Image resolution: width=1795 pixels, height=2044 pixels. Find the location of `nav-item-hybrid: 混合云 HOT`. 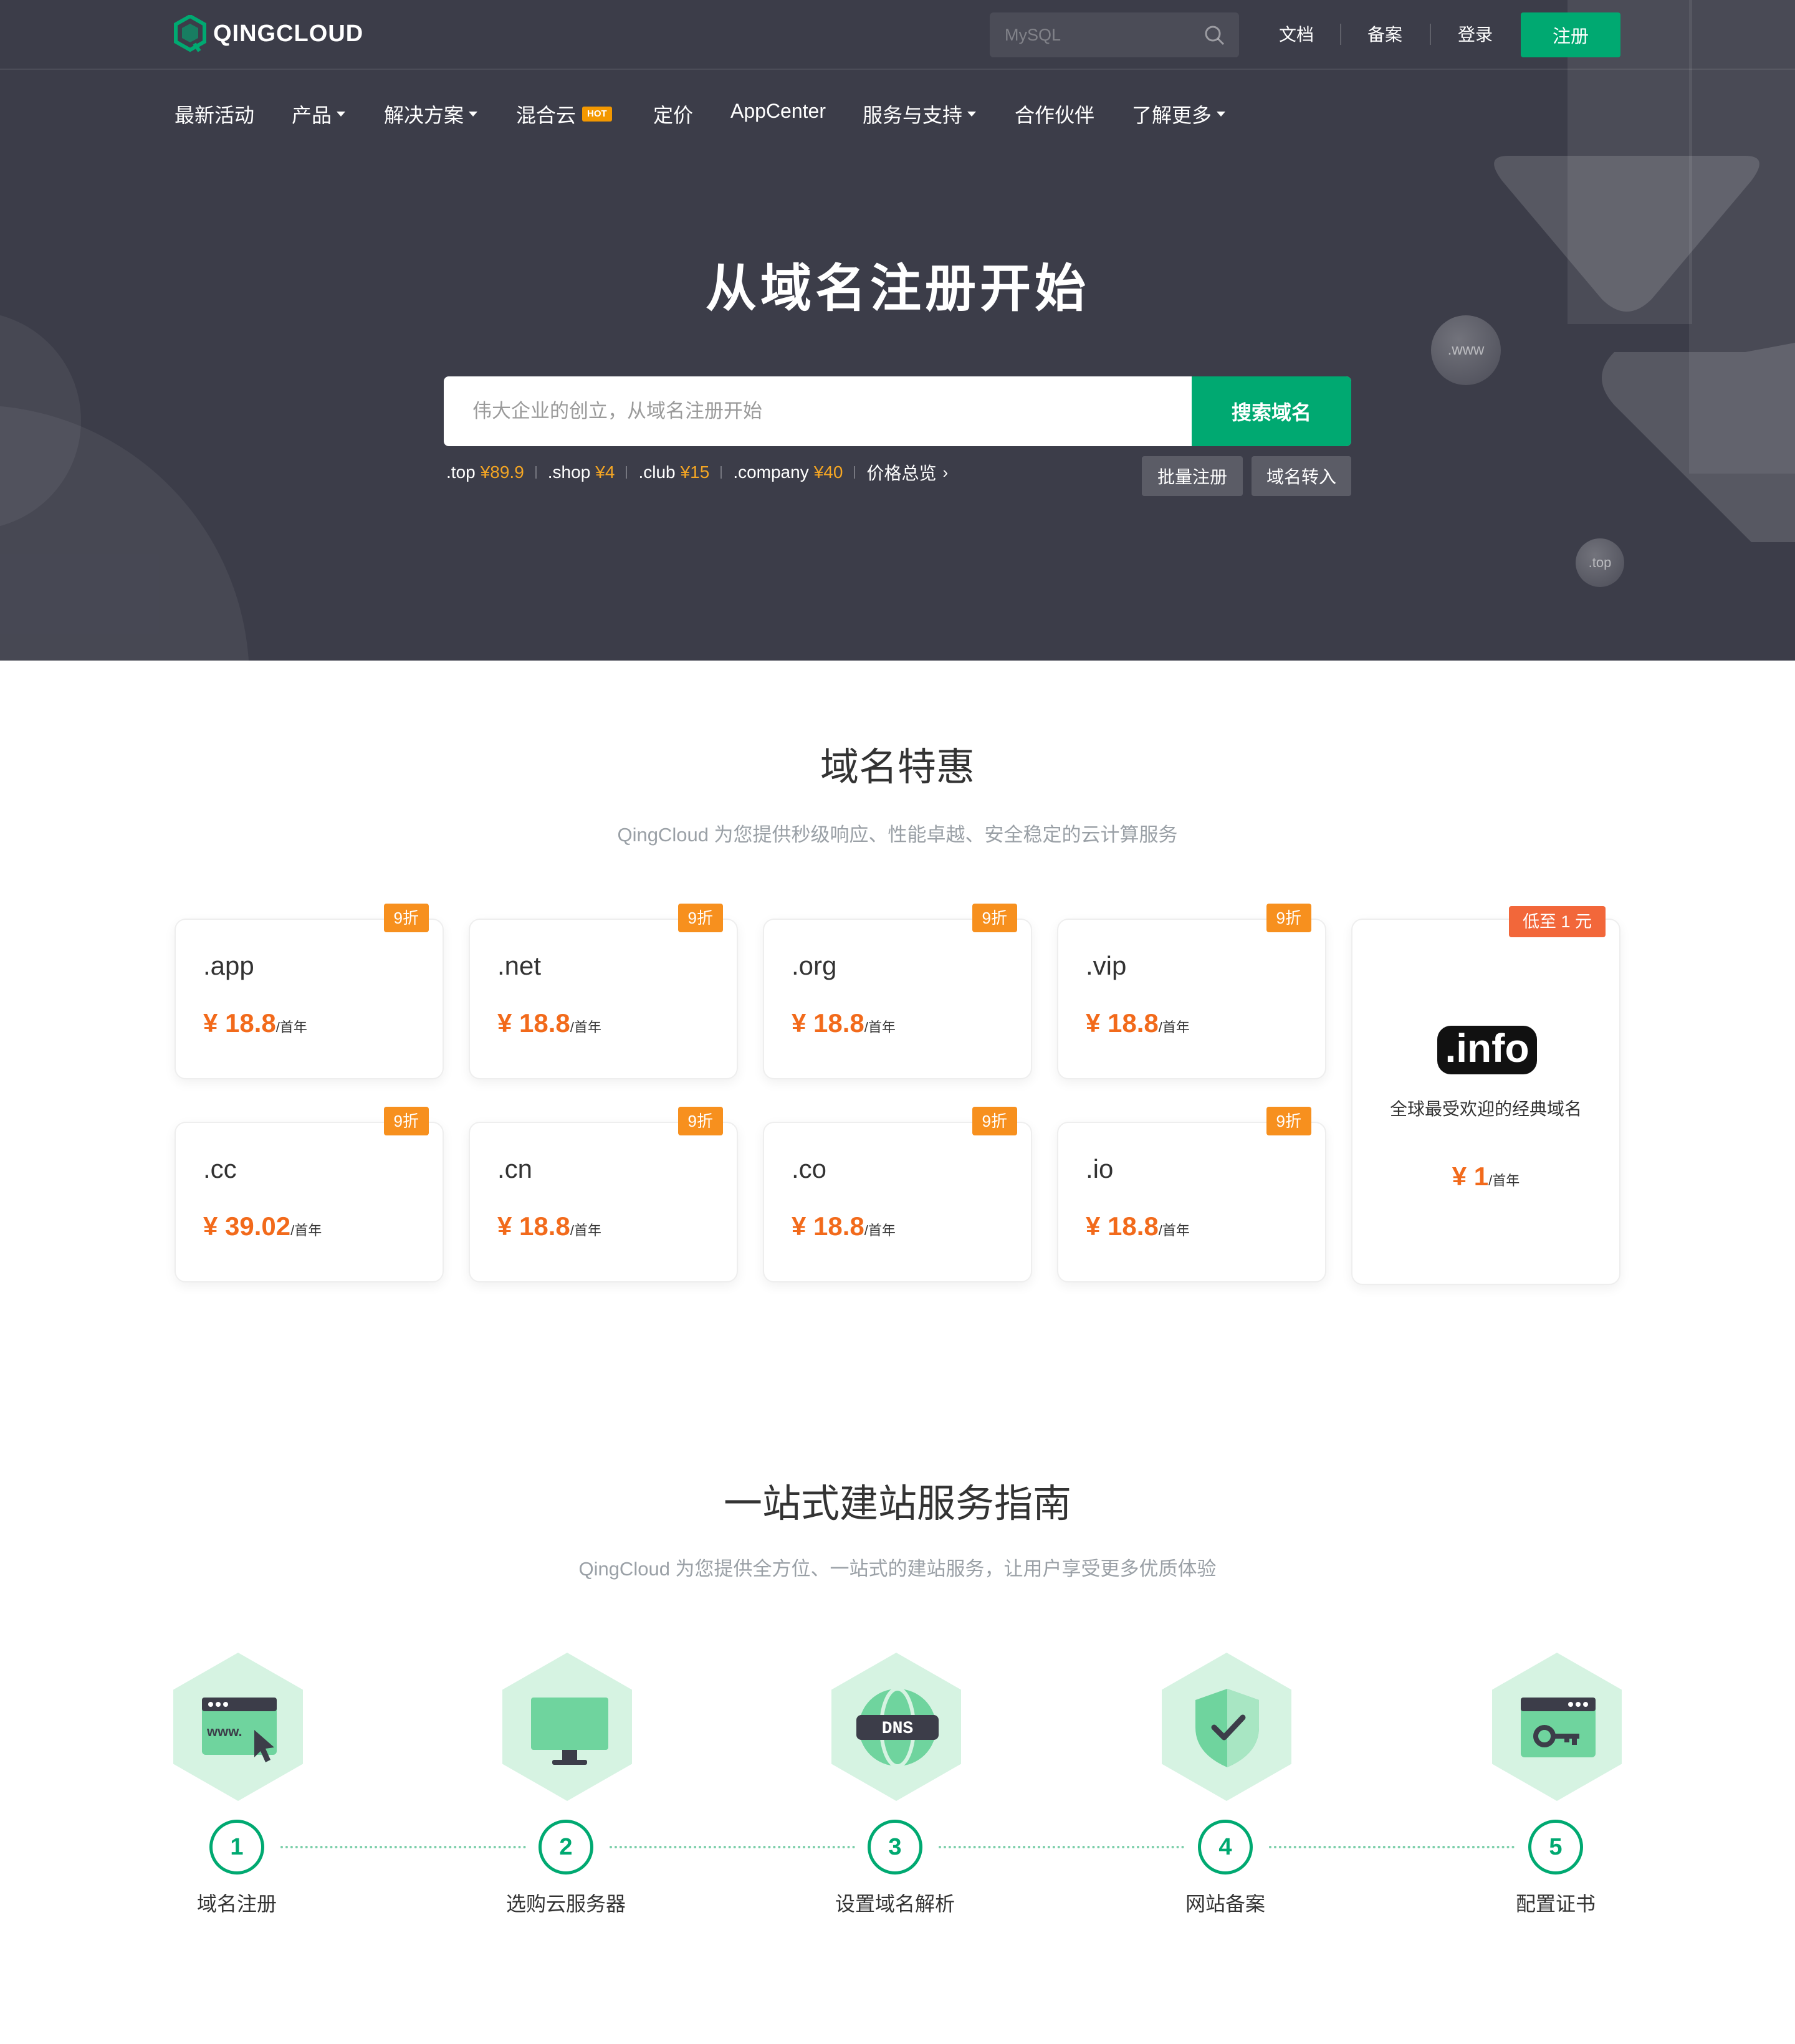

nav-item-hybrid: 混合云 HOT is located at coordinates (564, 114).